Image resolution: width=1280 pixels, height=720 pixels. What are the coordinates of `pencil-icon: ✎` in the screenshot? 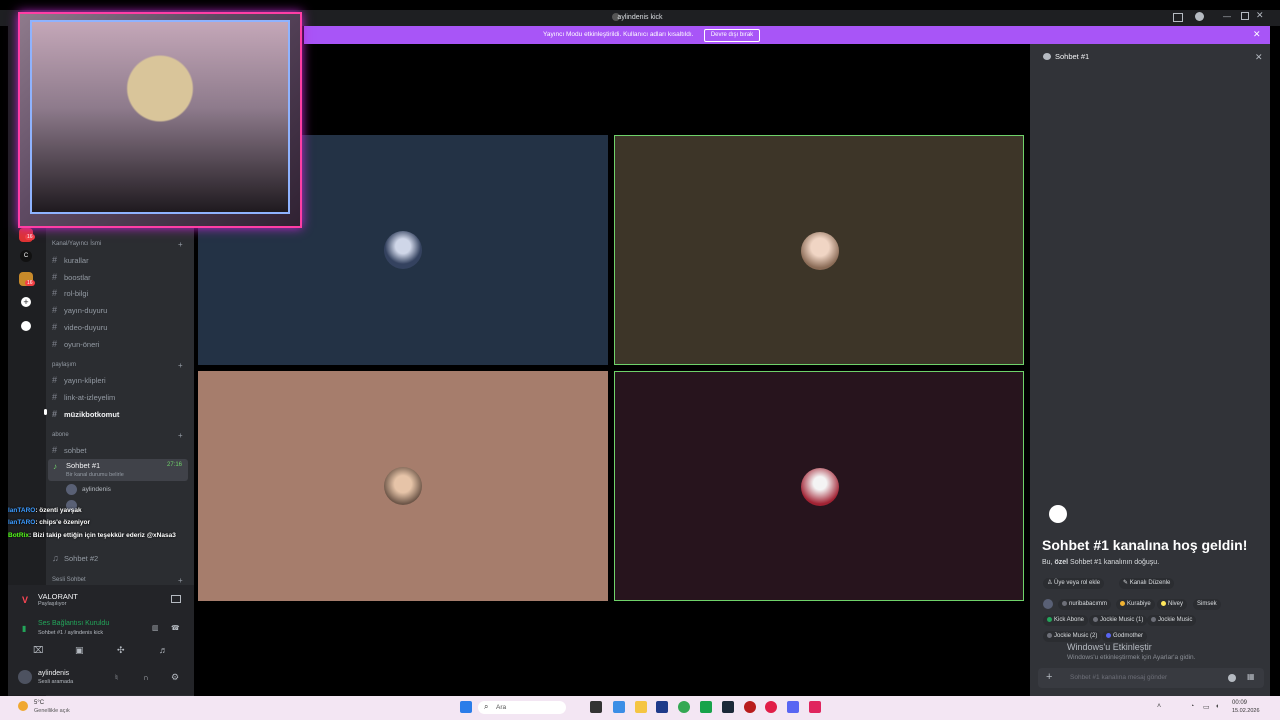 It's located at (1126, 583).